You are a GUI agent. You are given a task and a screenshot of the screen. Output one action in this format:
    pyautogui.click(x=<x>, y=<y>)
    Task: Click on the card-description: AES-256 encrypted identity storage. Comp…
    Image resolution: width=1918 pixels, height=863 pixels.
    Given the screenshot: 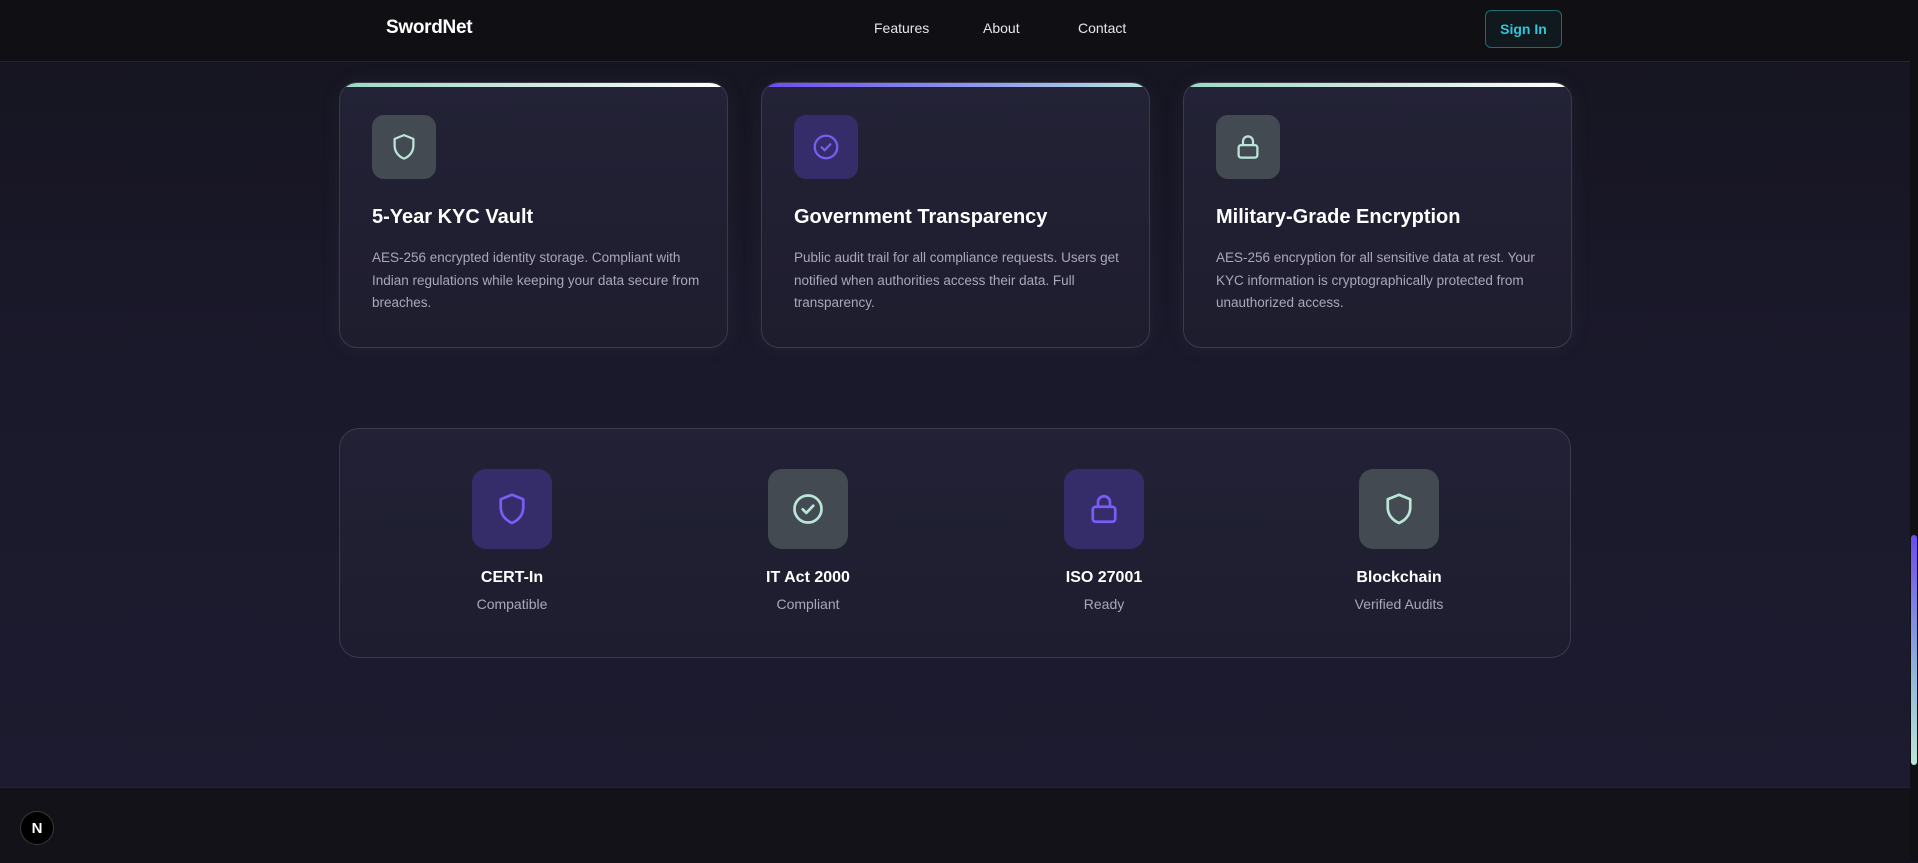 What is the action you would take?
    pyautogui.click(x=536, y=280)
    